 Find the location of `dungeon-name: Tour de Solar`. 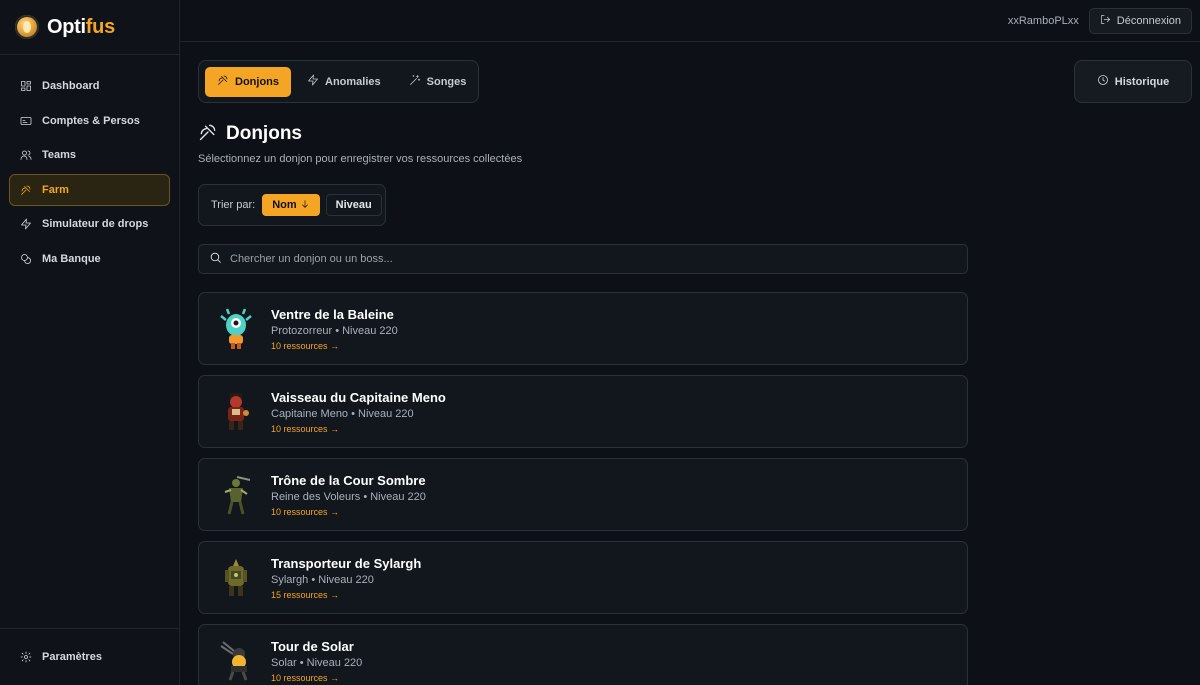

dungeon-name: Tour de Solar is located at coordinates (312, 646).